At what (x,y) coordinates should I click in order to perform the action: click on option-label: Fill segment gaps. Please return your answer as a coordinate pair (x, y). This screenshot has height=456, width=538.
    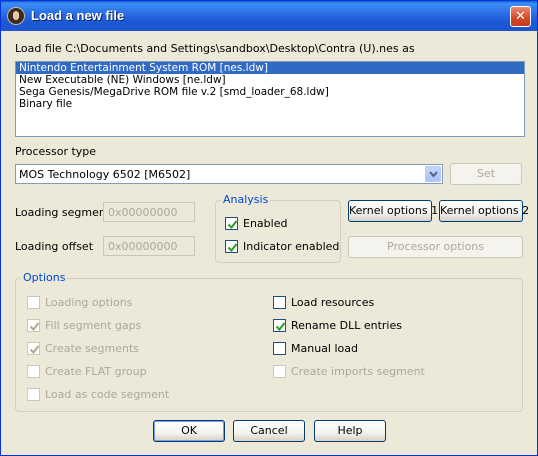
    Looking at the image, I should click on (93, 325).